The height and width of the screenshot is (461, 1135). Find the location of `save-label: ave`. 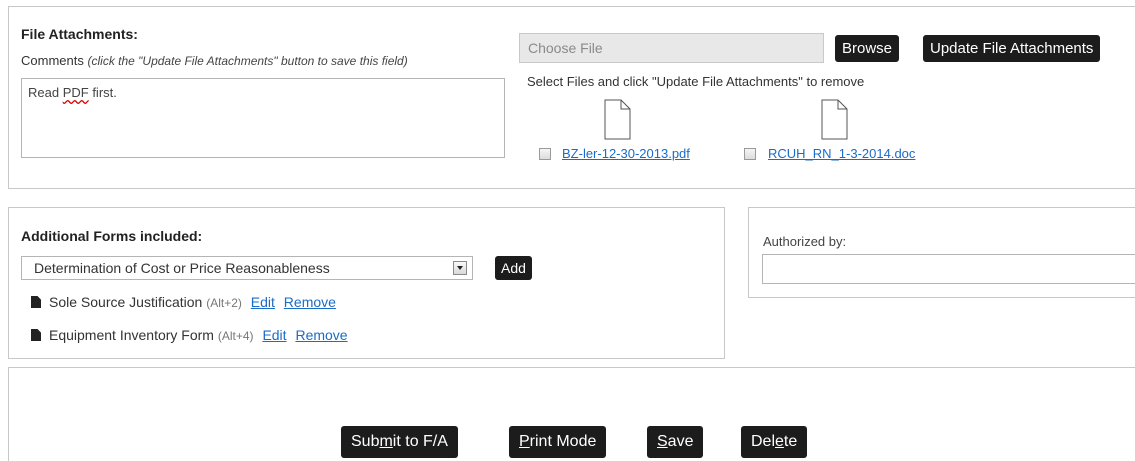

save-label: ave is located at coordinates (680, 441).